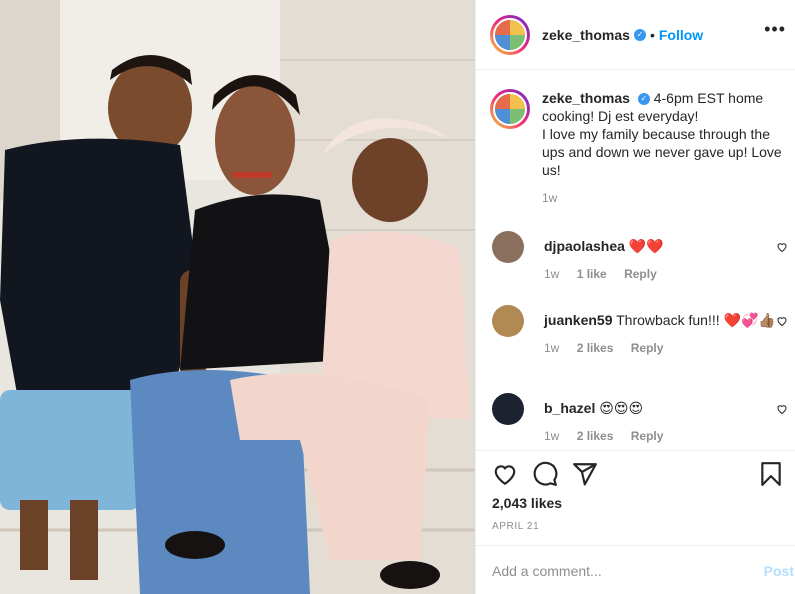 This screenshot has height=594, width=795. Describe the element at coordinates (585, 474) in the screenshot. I see `share-icon` at that location.